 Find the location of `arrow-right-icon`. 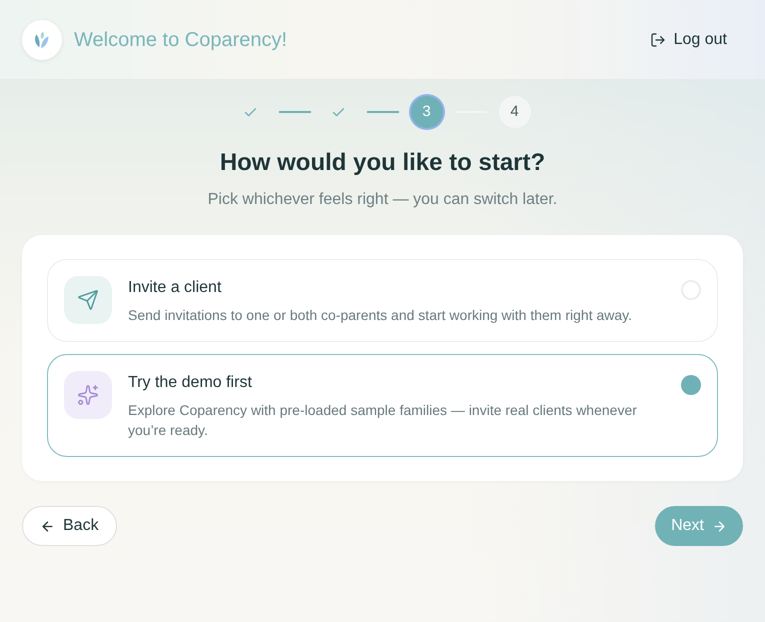

arrow-right-icon is located at coordinates (719, 526).